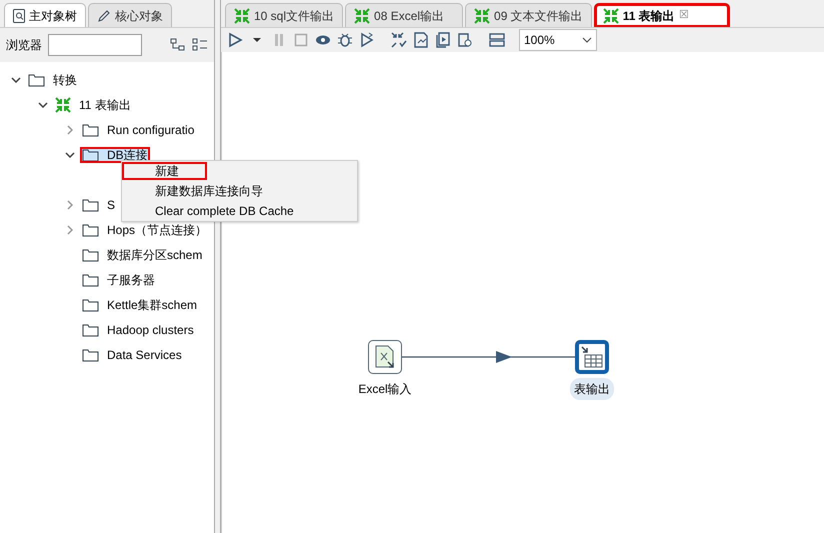 Image resolution: width=824 pixels, height=533 pixels. Describe the element at coordinates (239, 171) in the screenshot. I see `menu-item: 新建` at that location.